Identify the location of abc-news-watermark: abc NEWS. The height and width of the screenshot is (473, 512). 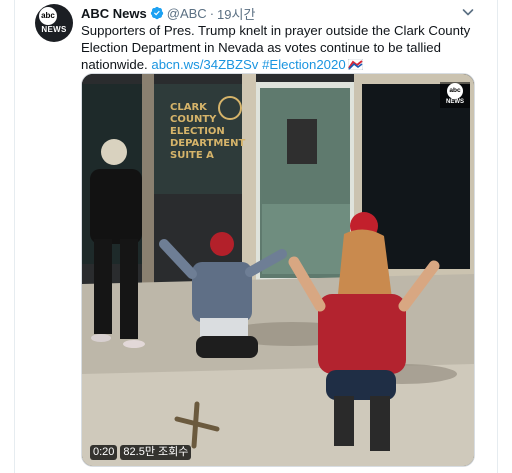
(455, 95).